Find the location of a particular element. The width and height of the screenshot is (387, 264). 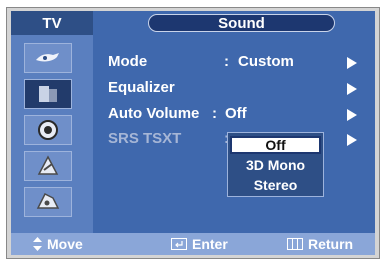

channel-icon is located at coordinates (48, 130).